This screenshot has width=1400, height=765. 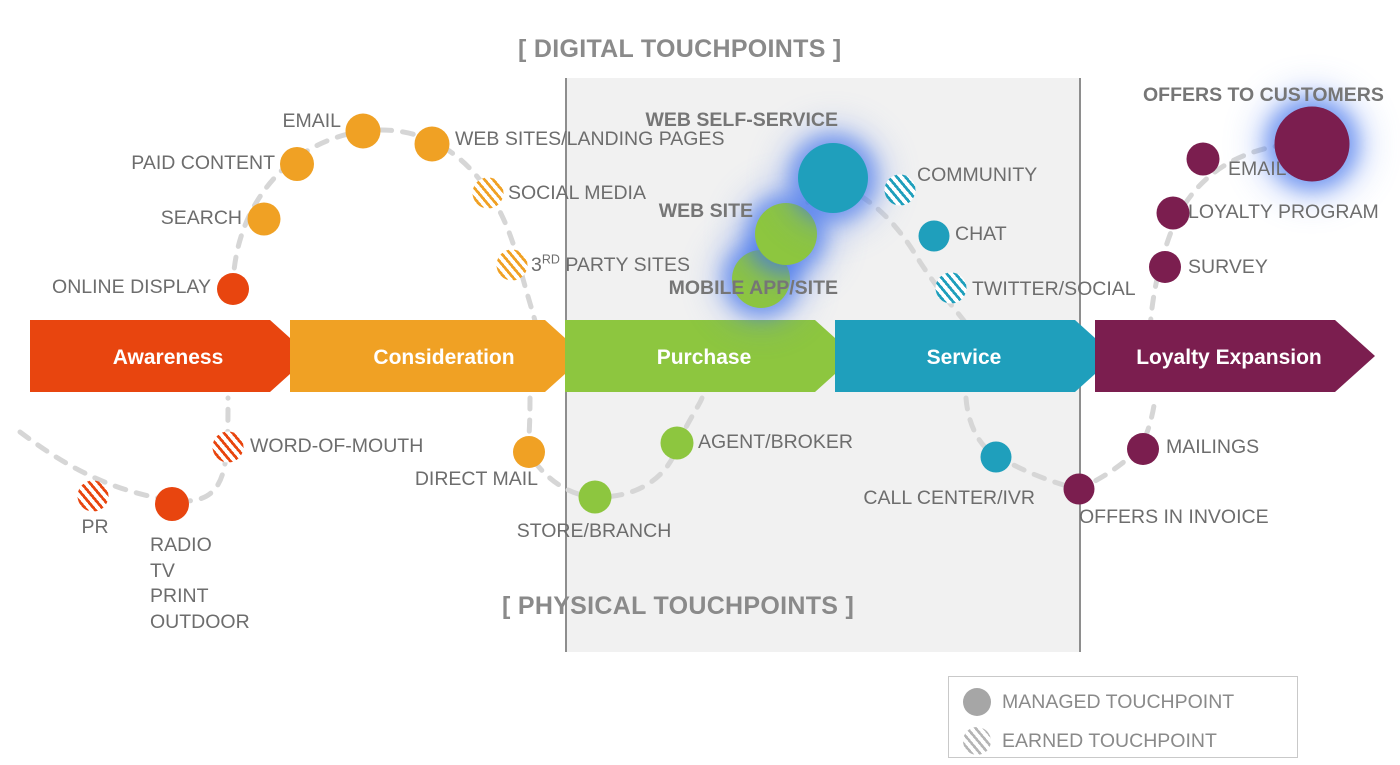 What do you see at coordinates (201, 218) in the screenshot?
I see `label-search: SEARCH` at bounding box center [201, 218].